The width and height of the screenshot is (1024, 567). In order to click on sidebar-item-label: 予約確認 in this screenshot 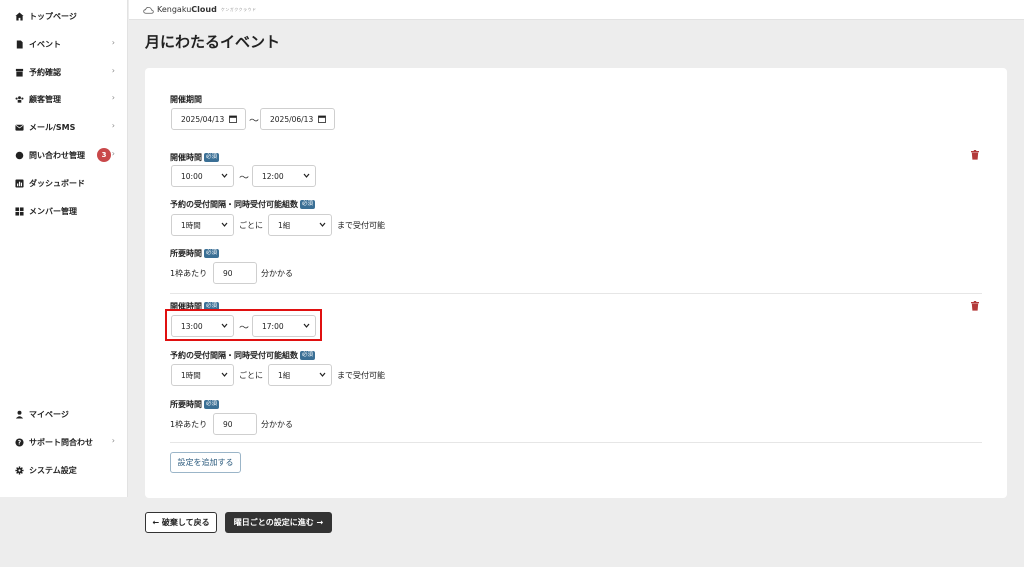, I will do `click(45, 72)`.